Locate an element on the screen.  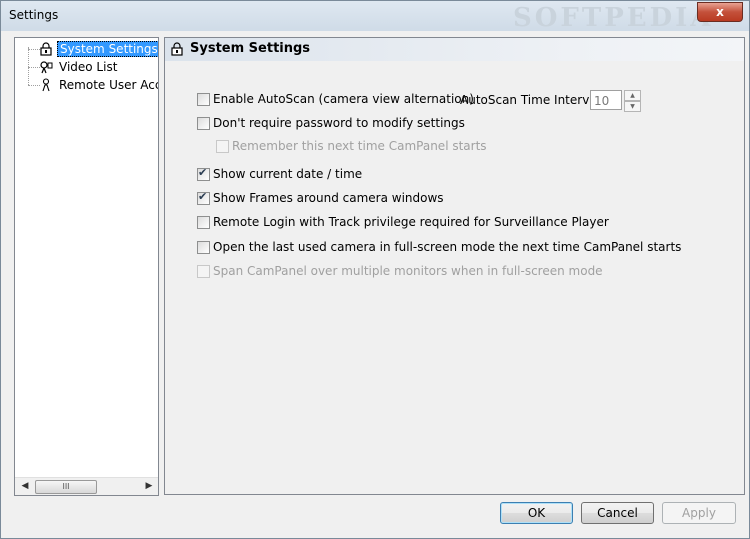
ok-button: OK is located at coordinates (536, 513).